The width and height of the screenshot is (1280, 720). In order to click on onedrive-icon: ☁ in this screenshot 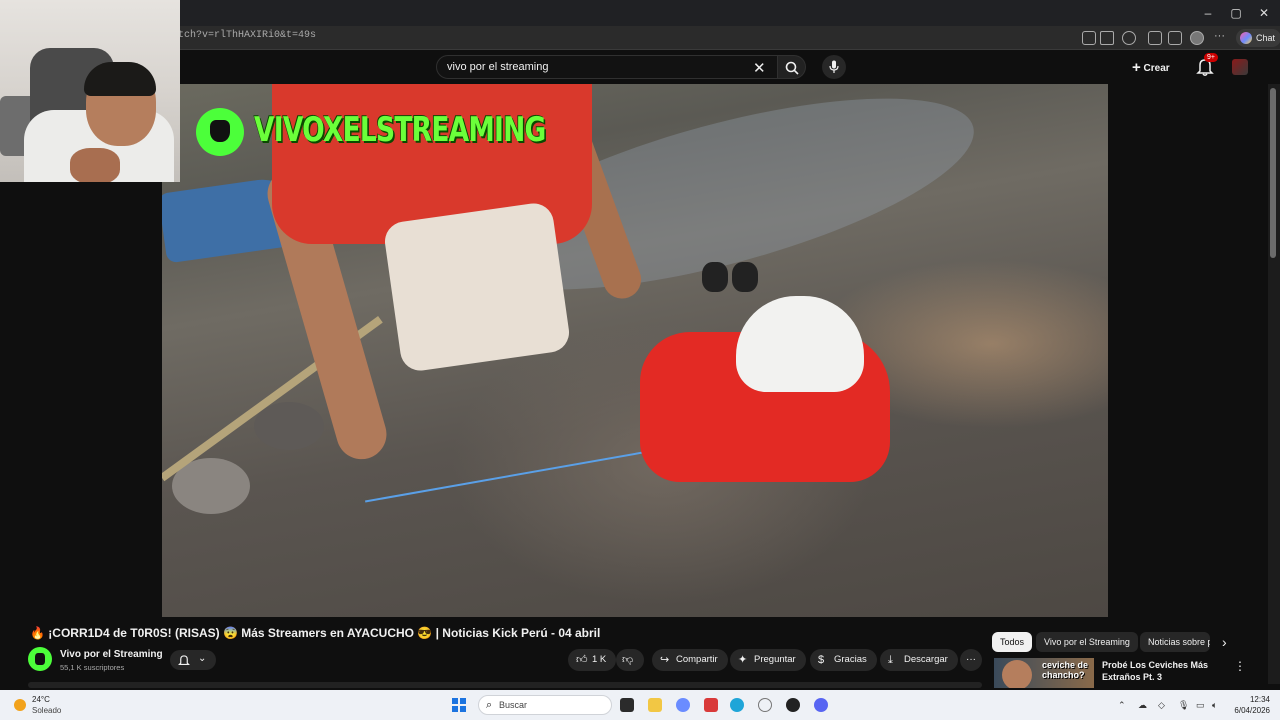, I will do `click(1142, 705)`.